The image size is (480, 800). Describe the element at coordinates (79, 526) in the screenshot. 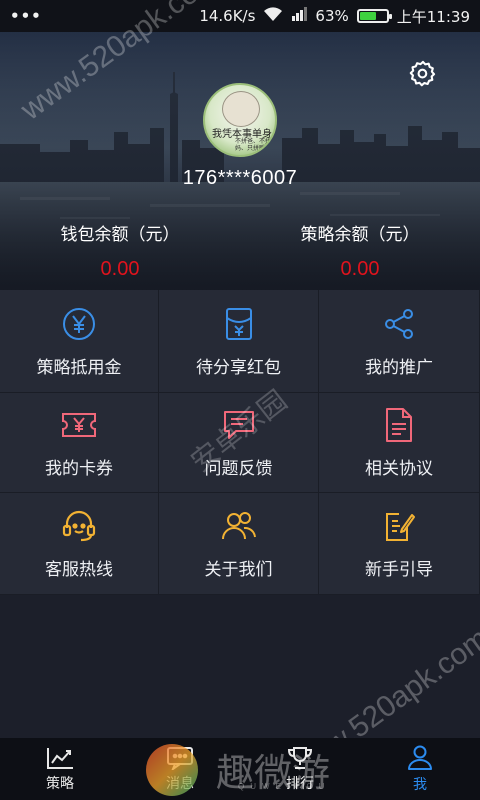

I see `headset-icon` at that location.